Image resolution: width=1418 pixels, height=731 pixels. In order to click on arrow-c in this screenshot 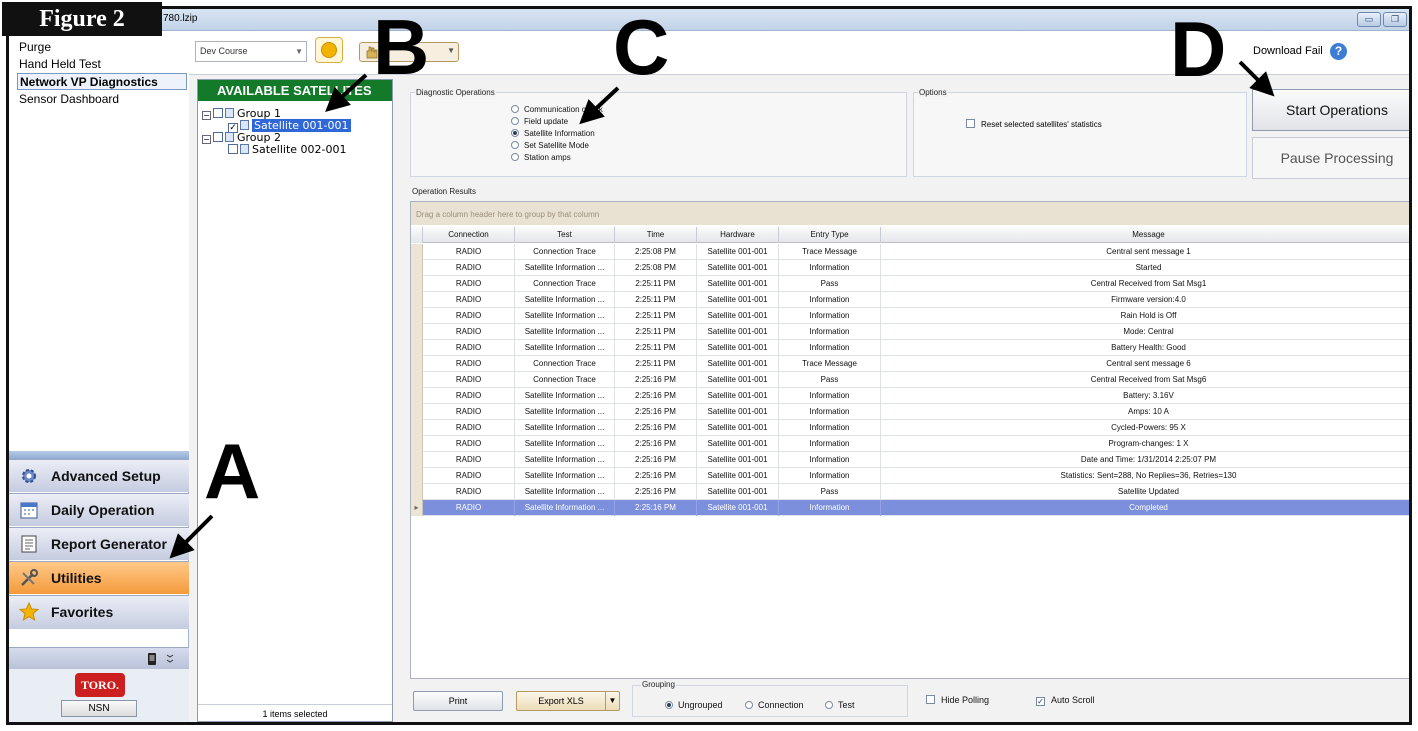, I will do `click(599, 105)`.